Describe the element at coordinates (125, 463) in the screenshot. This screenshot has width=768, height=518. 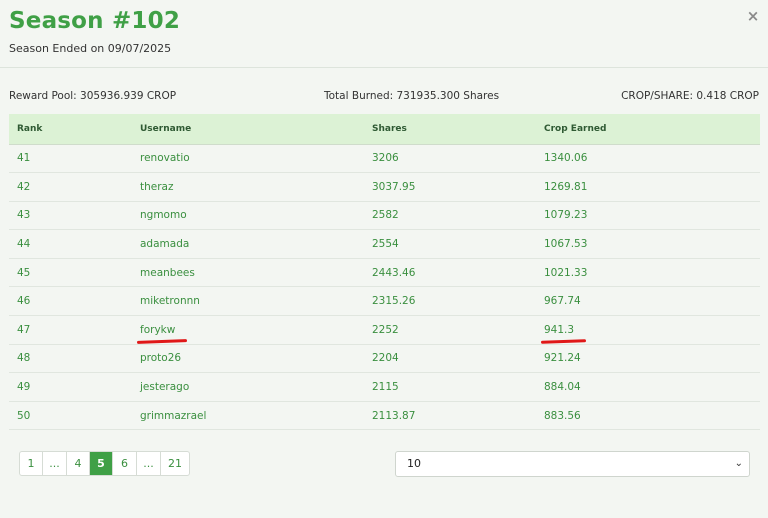
I see `page-button-6: 6` at that location.